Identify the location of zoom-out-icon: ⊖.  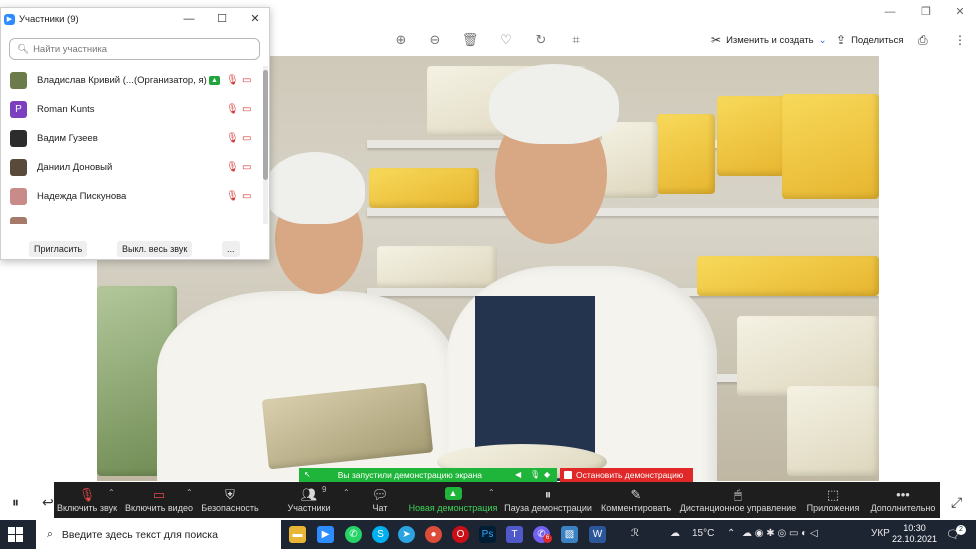
(435, 40).